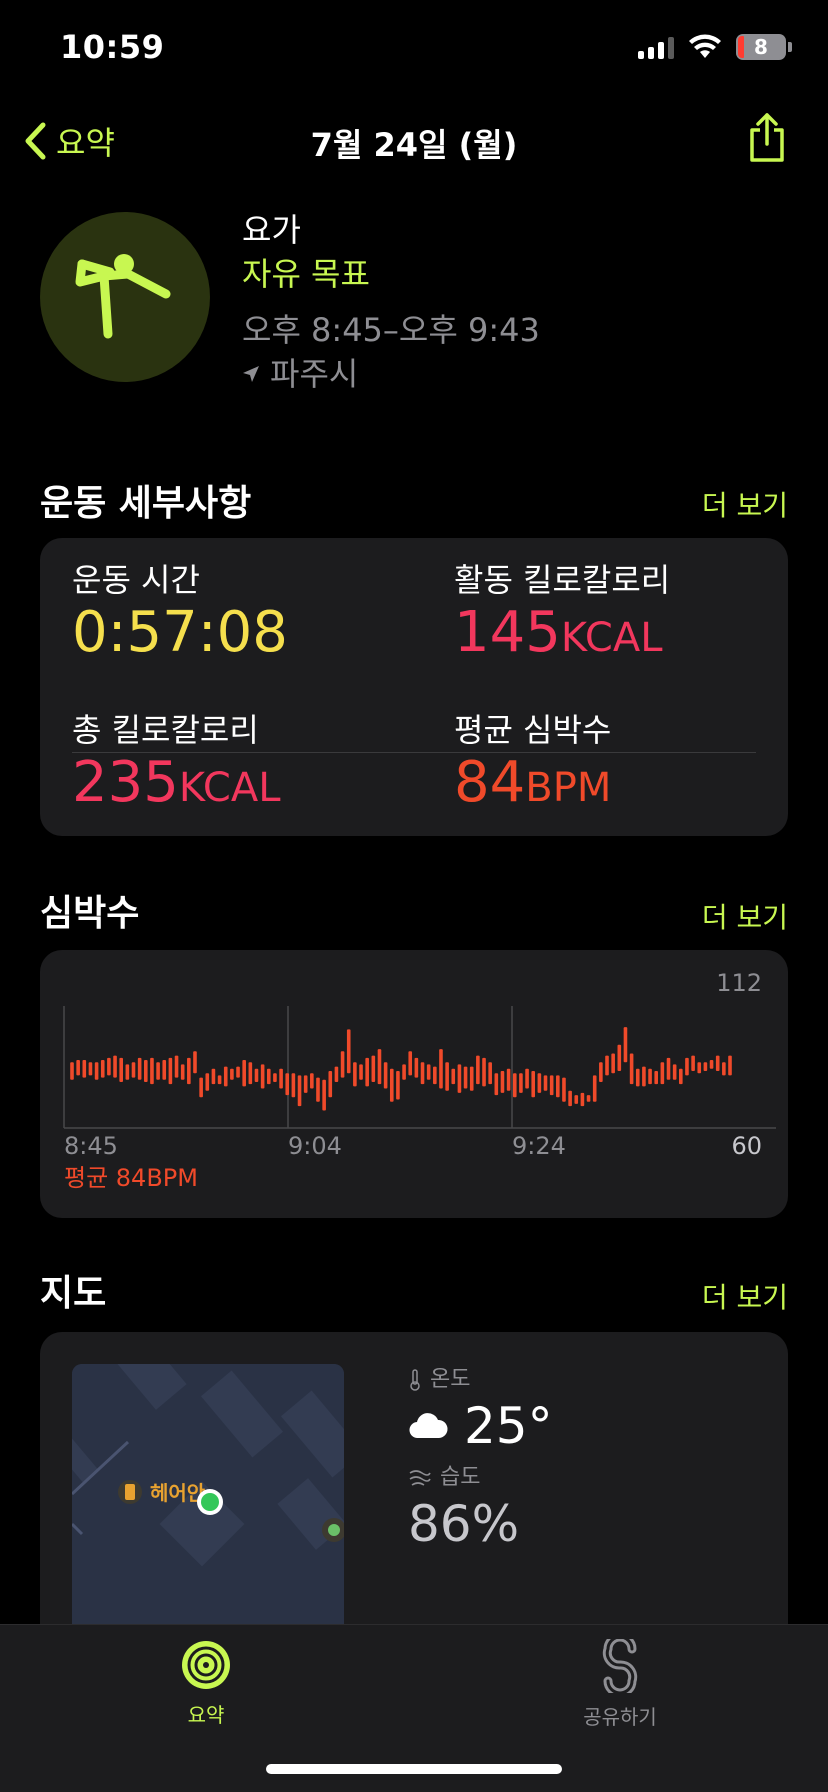 This screenshot has height=1792, width=828. Describe the element at coordinates (656, 47) in the screenshot. I see `cellular-signal-icon` at that location.